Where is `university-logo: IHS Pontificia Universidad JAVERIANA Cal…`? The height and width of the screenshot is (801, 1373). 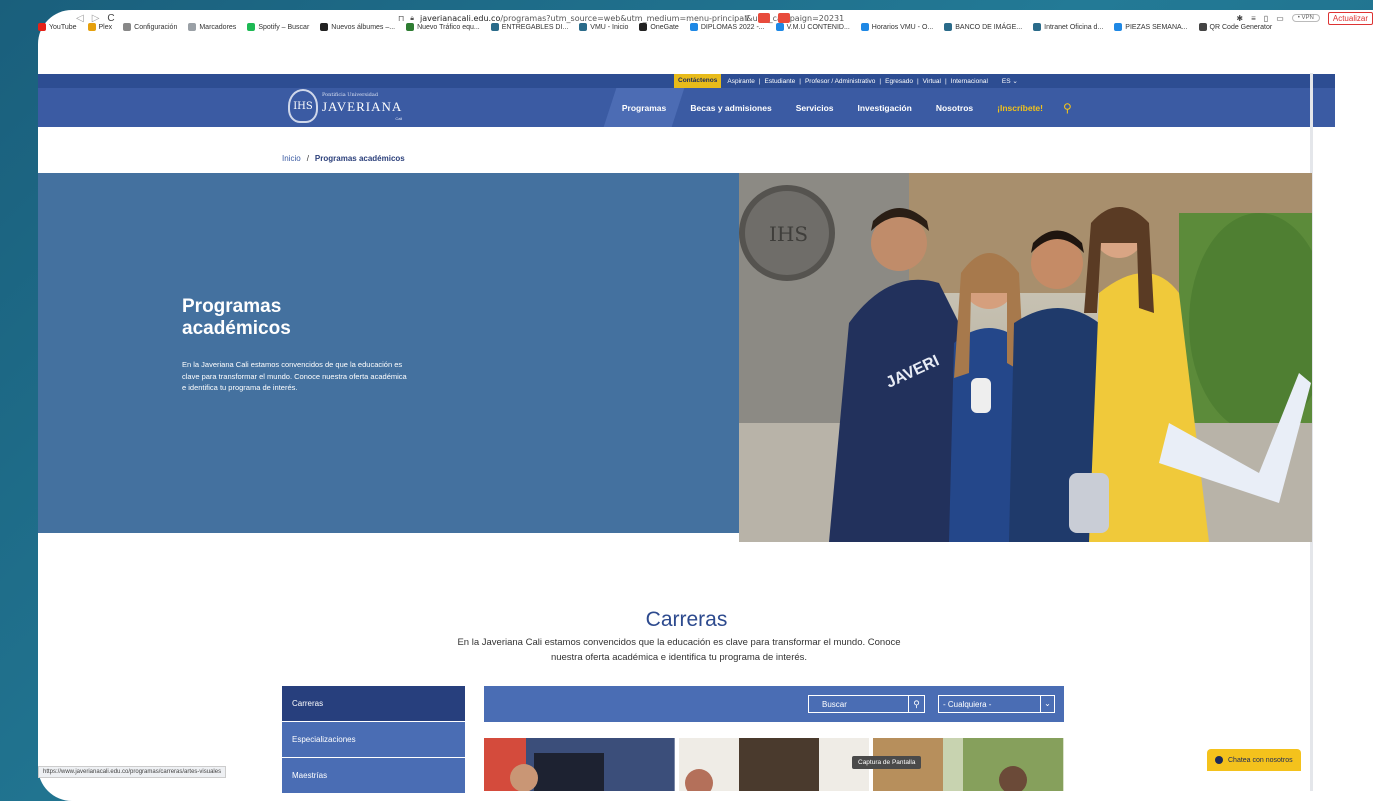 university-logo: IHS Pontificia Universidad JAVERIANA Cal… is located at coordinates (345, 106).